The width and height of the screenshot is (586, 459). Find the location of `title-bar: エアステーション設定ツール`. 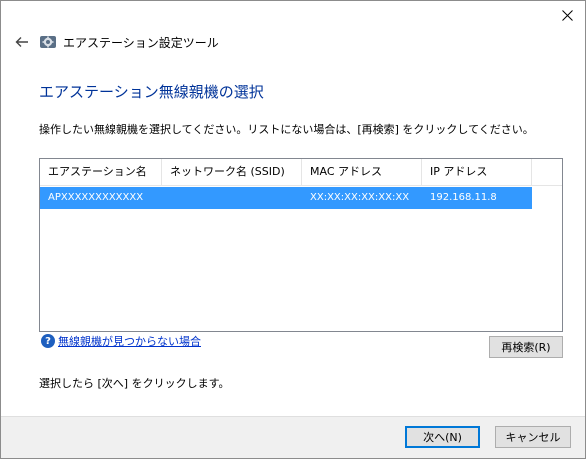

title-bar: エアステーション設定ツール is located at coordinates (114, 42).